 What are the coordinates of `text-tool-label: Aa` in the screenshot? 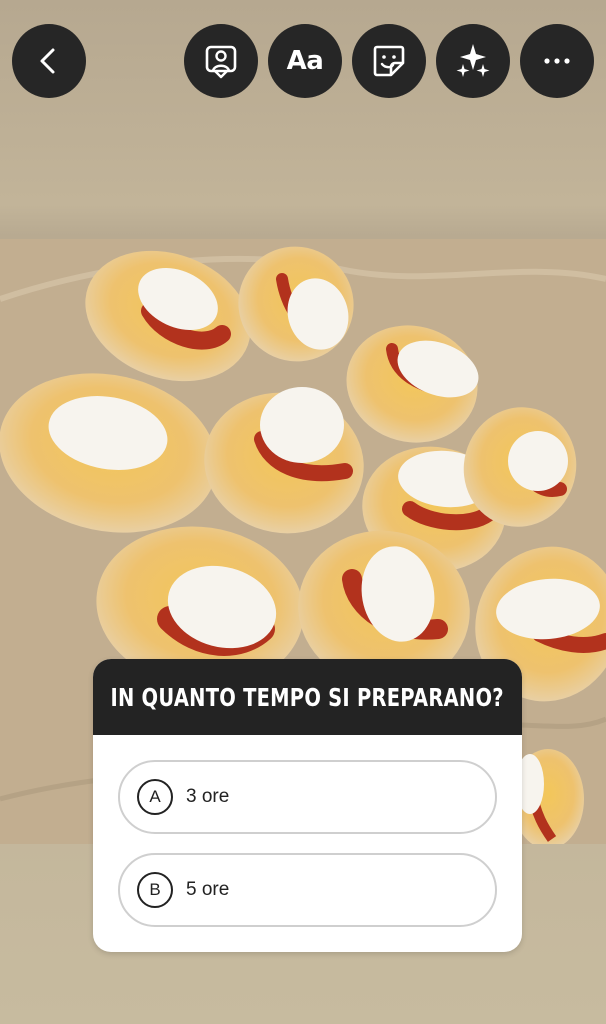 It's located at (305, 61).